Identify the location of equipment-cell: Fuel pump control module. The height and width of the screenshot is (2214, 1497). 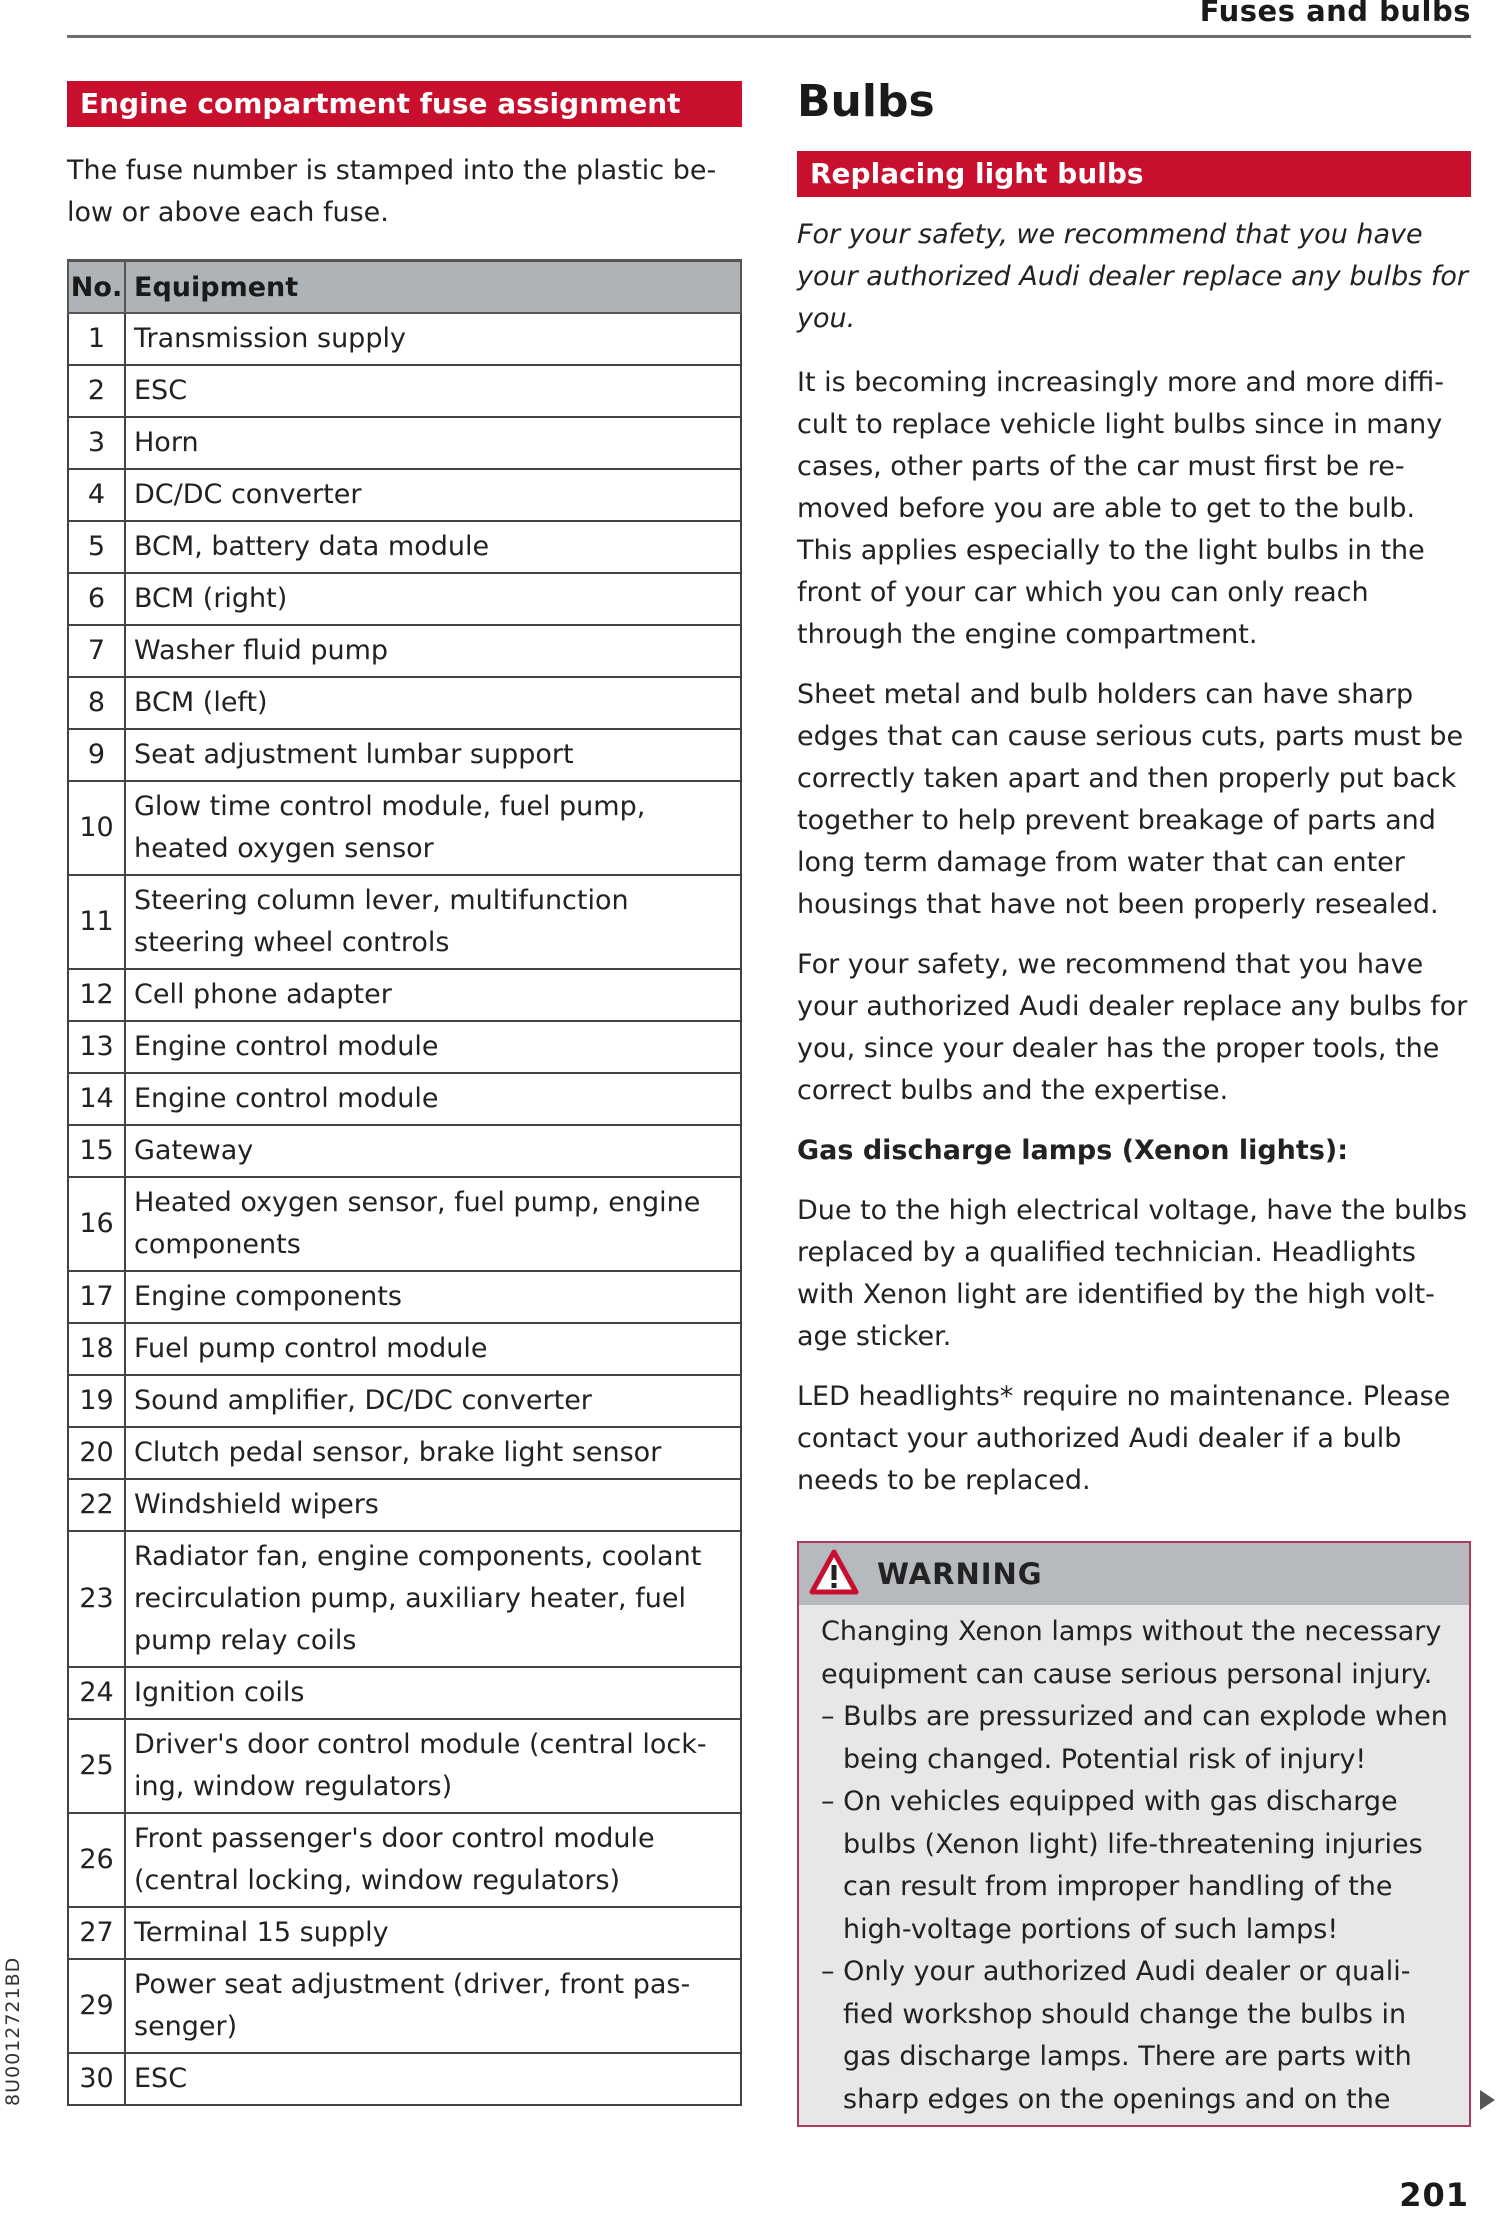
(433, 1349).